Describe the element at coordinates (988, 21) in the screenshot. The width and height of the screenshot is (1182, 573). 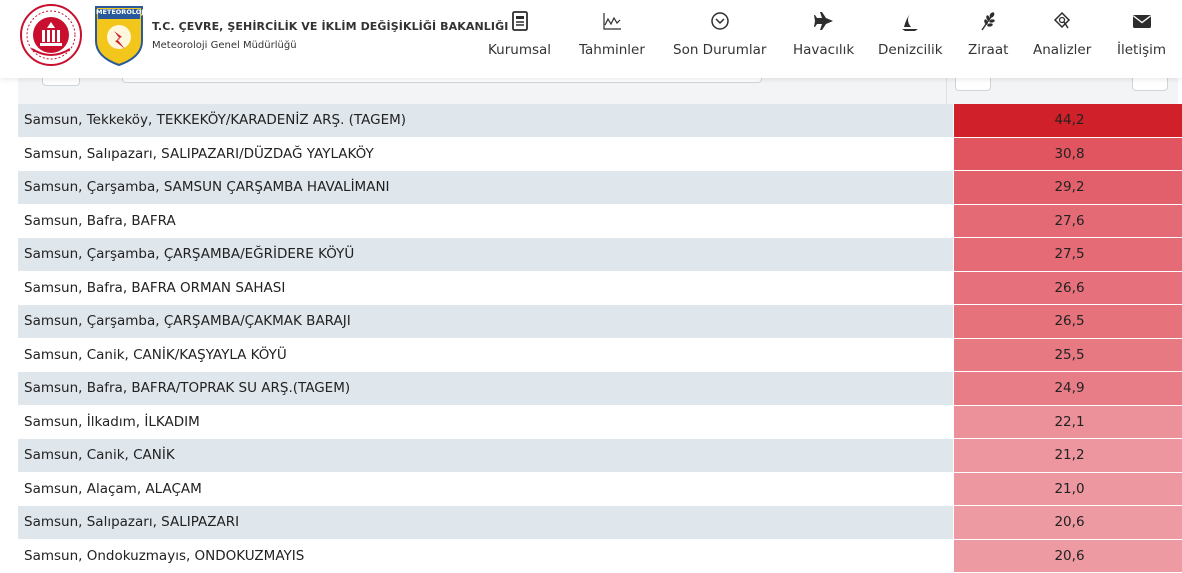
I see `wheat-icon` at that location.